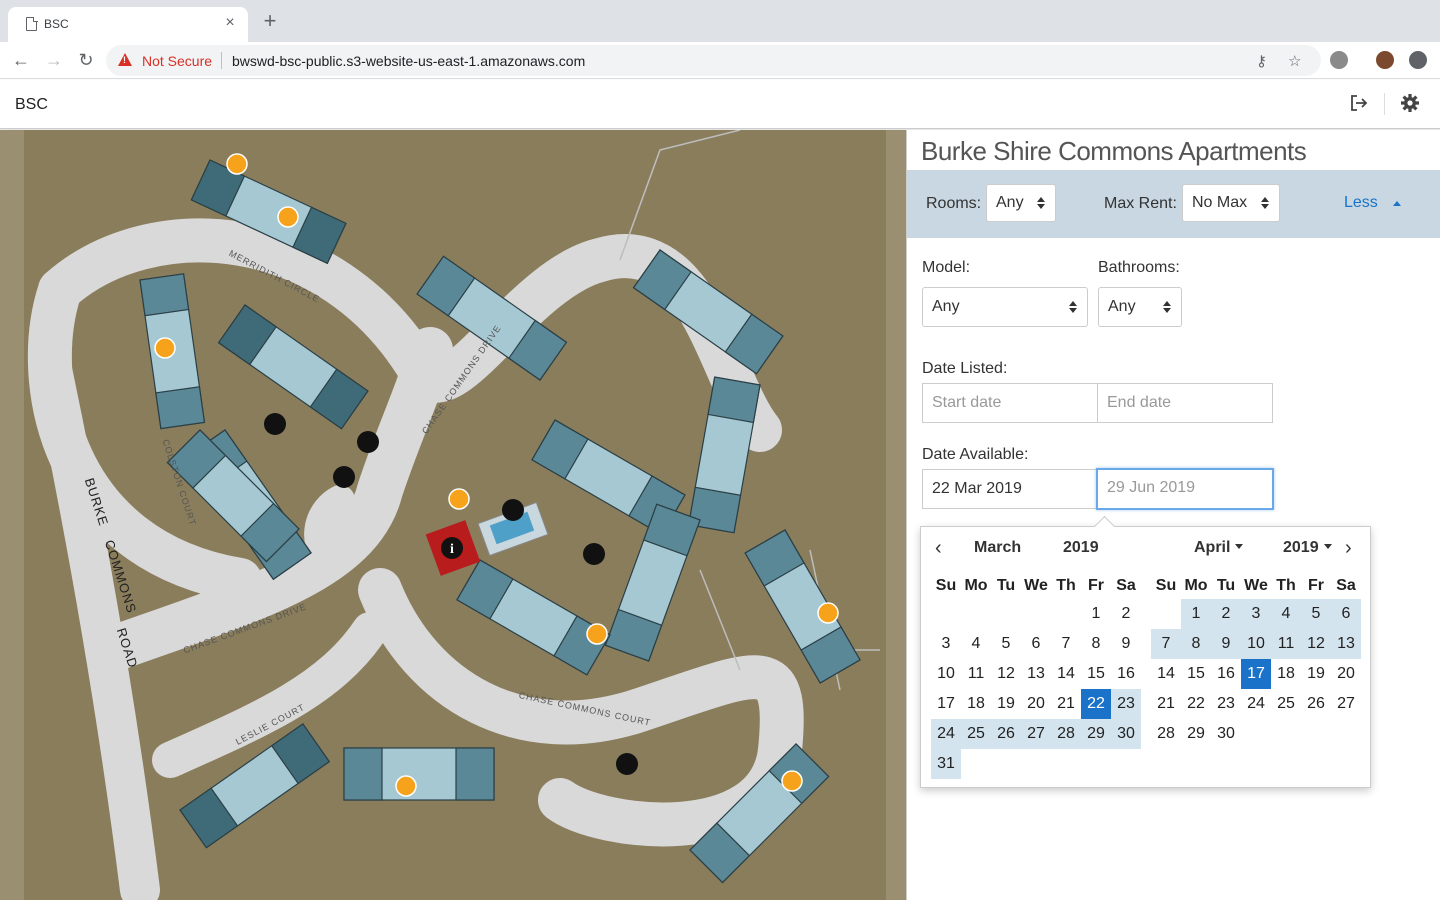  I want to click on year-select: 2019, so click(1307, 548).